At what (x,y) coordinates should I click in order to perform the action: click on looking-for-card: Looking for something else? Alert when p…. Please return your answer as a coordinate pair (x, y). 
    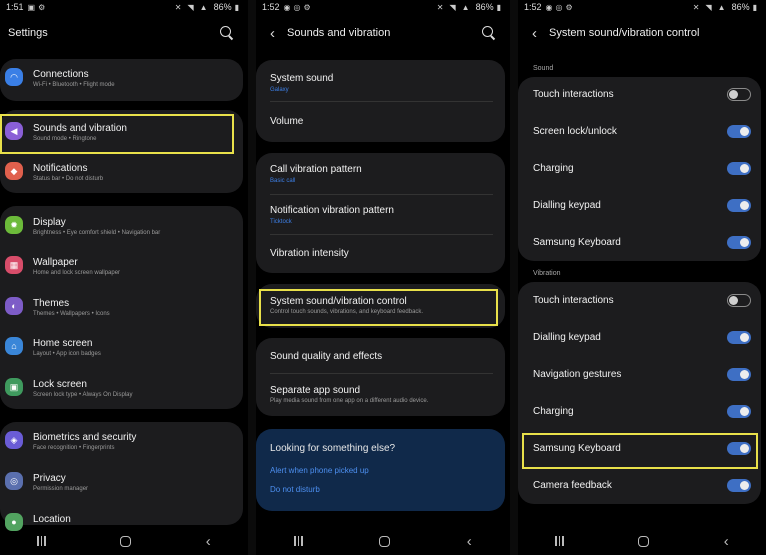
    Looking at the image, I should click on (380, 470).